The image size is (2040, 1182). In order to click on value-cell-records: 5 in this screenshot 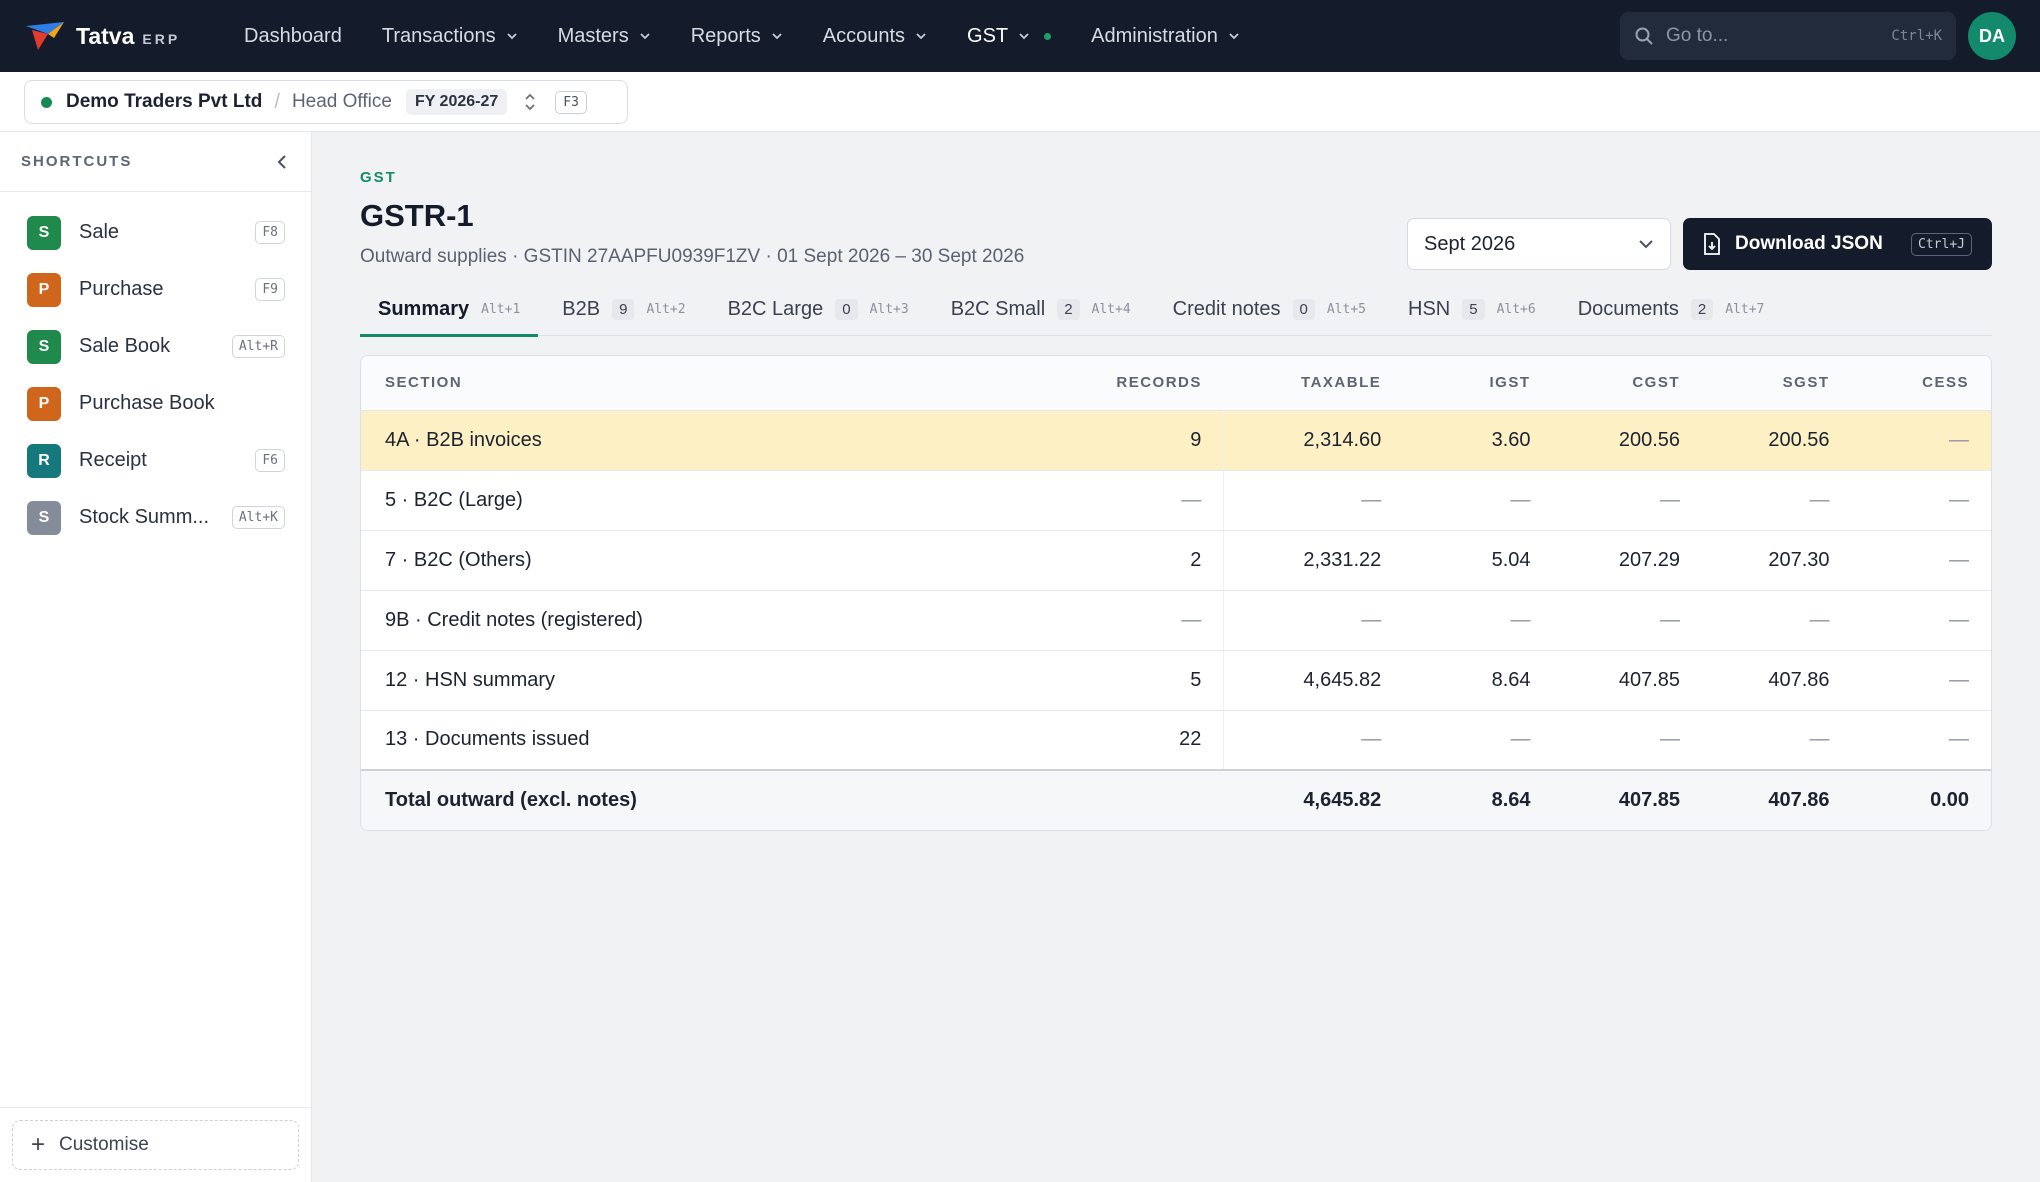, I will do `click(1159, 680)`.